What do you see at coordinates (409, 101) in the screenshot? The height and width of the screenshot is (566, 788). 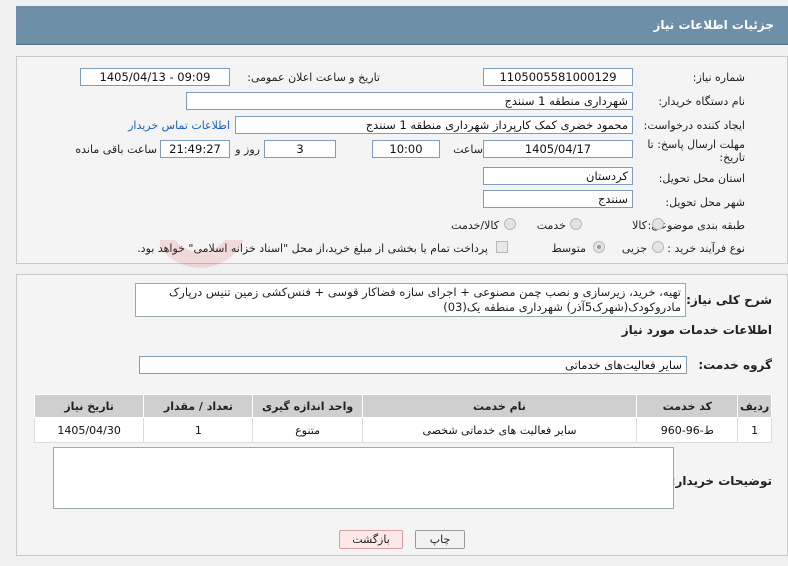 I see `buyer-org-field: شهرداری منطقه 1 سنندج` at bounding box center [409, 101].